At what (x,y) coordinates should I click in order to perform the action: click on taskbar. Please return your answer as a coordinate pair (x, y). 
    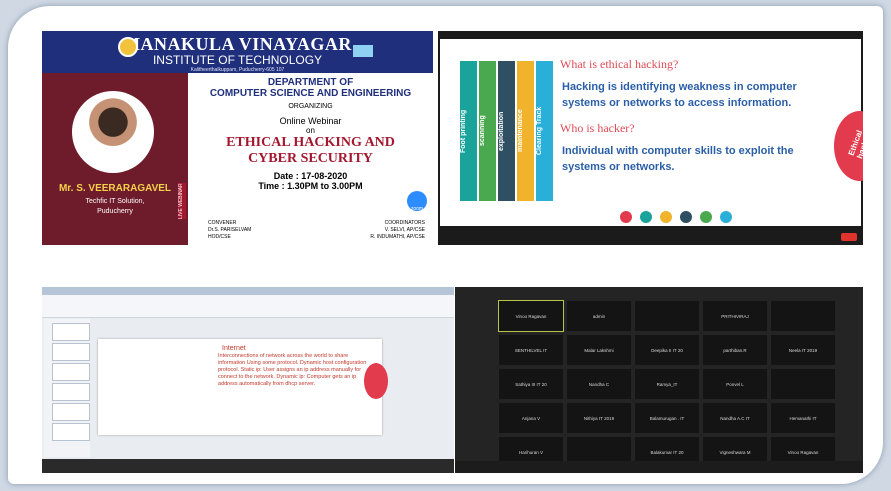
    Looking at the image, I should click on (659, 467).